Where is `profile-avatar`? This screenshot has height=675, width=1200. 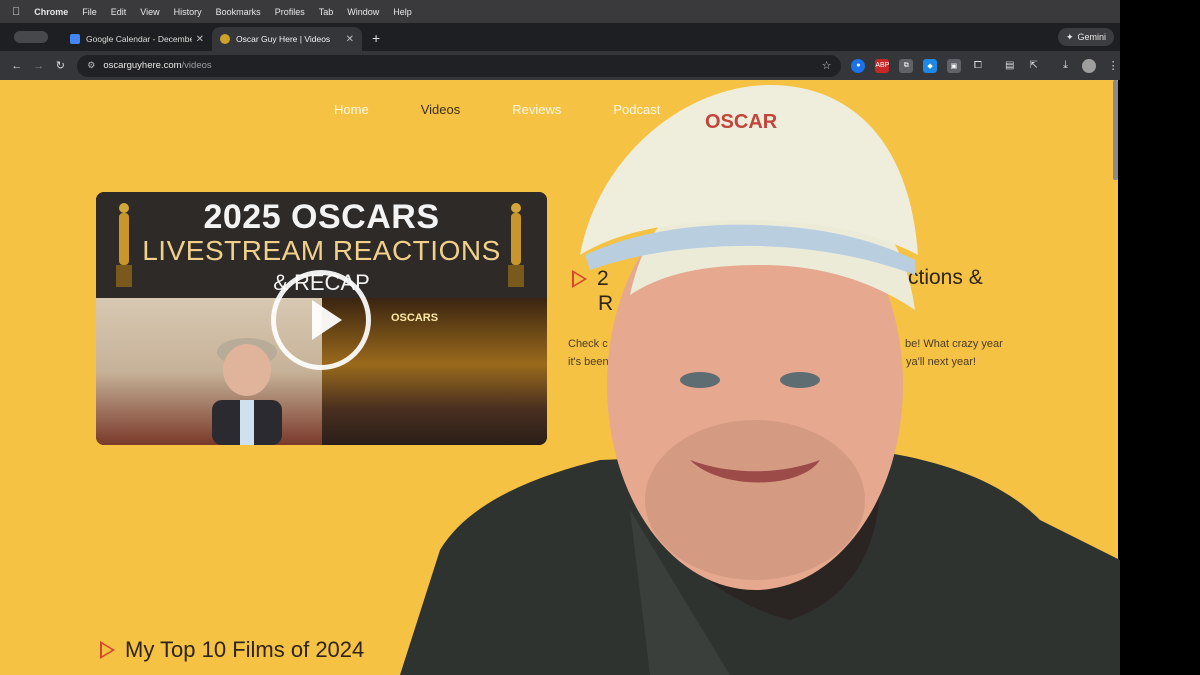 profile-avatar is located at coordinates (1089, 65).